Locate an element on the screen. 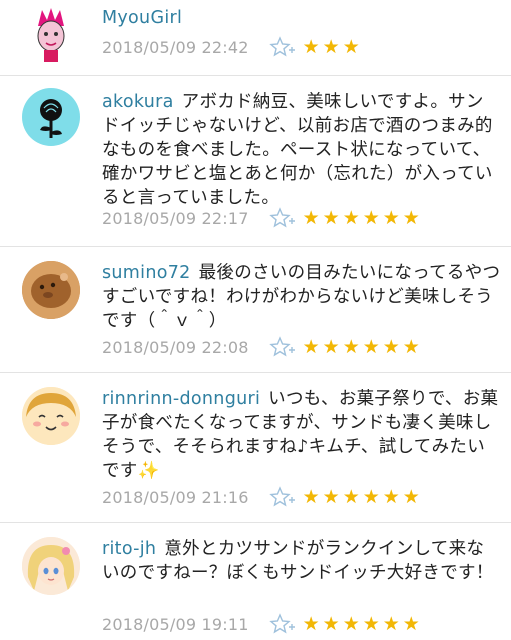 The image size is (511, 640). comment-date: 2018/05/09 22:42 is located at coordinates (175, 47).